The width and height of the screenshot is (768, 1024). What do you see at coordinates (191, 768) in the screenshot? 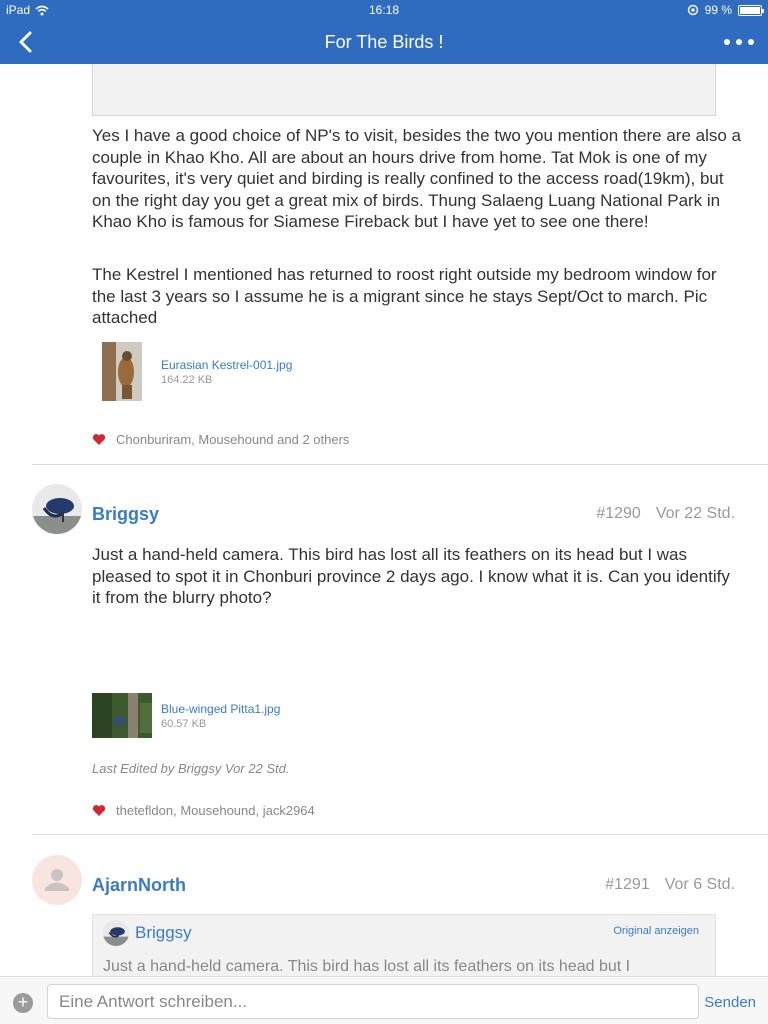
I see `last-edited-note: Last Edited by Briggsy Vor 22 Std.` at bounding box center [191, 768].